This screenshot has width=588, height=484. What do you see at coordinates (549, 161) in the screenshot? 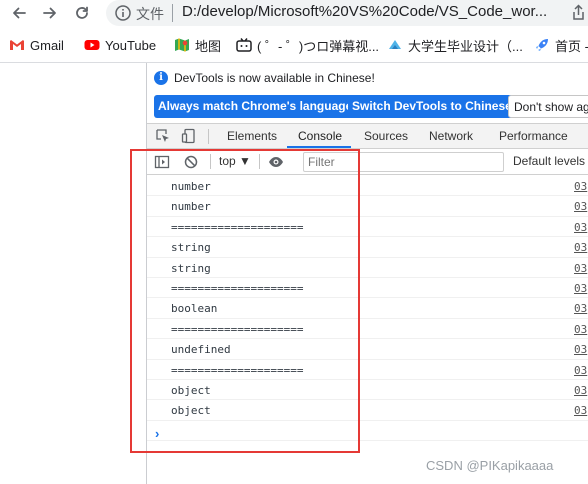
I see `log-levels-select: Default levels` at bounding box center [549, 161].